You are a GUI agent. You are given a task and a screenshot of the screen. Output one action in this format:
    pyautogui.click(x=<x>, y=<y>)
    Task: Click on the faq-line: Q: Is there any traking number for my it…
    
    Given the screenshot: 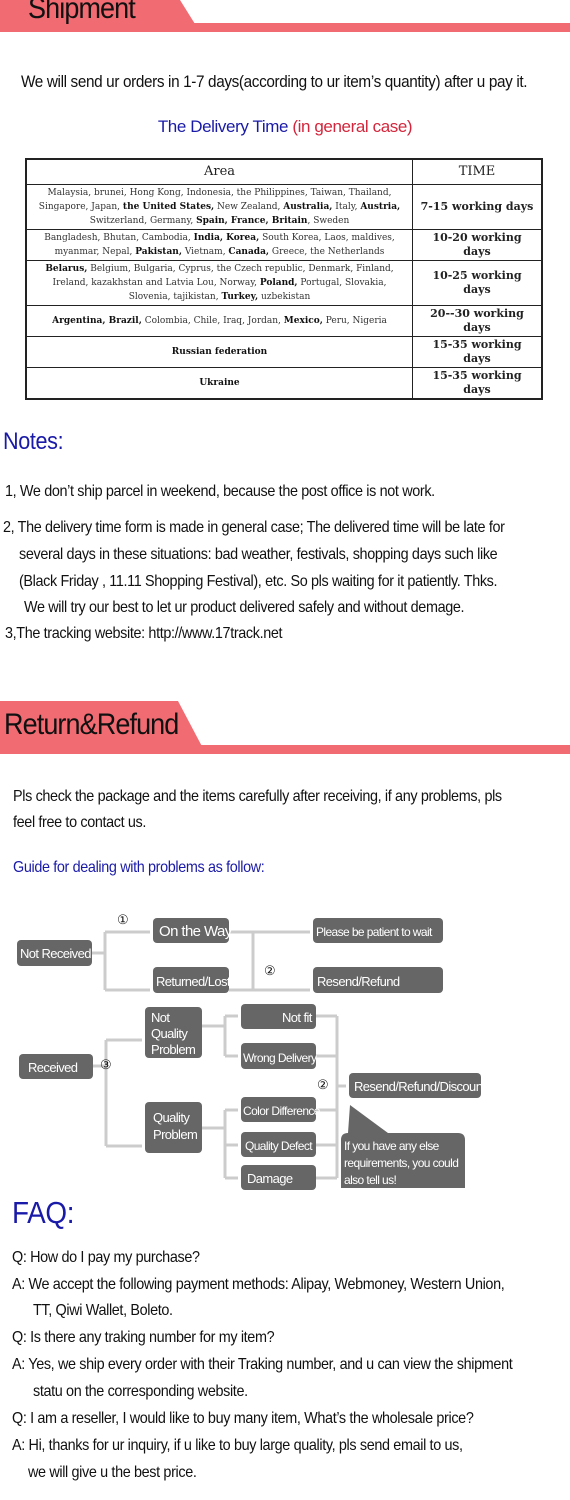 What is the action you would take?
    pyautogui.click(x=143, y=1337)
    